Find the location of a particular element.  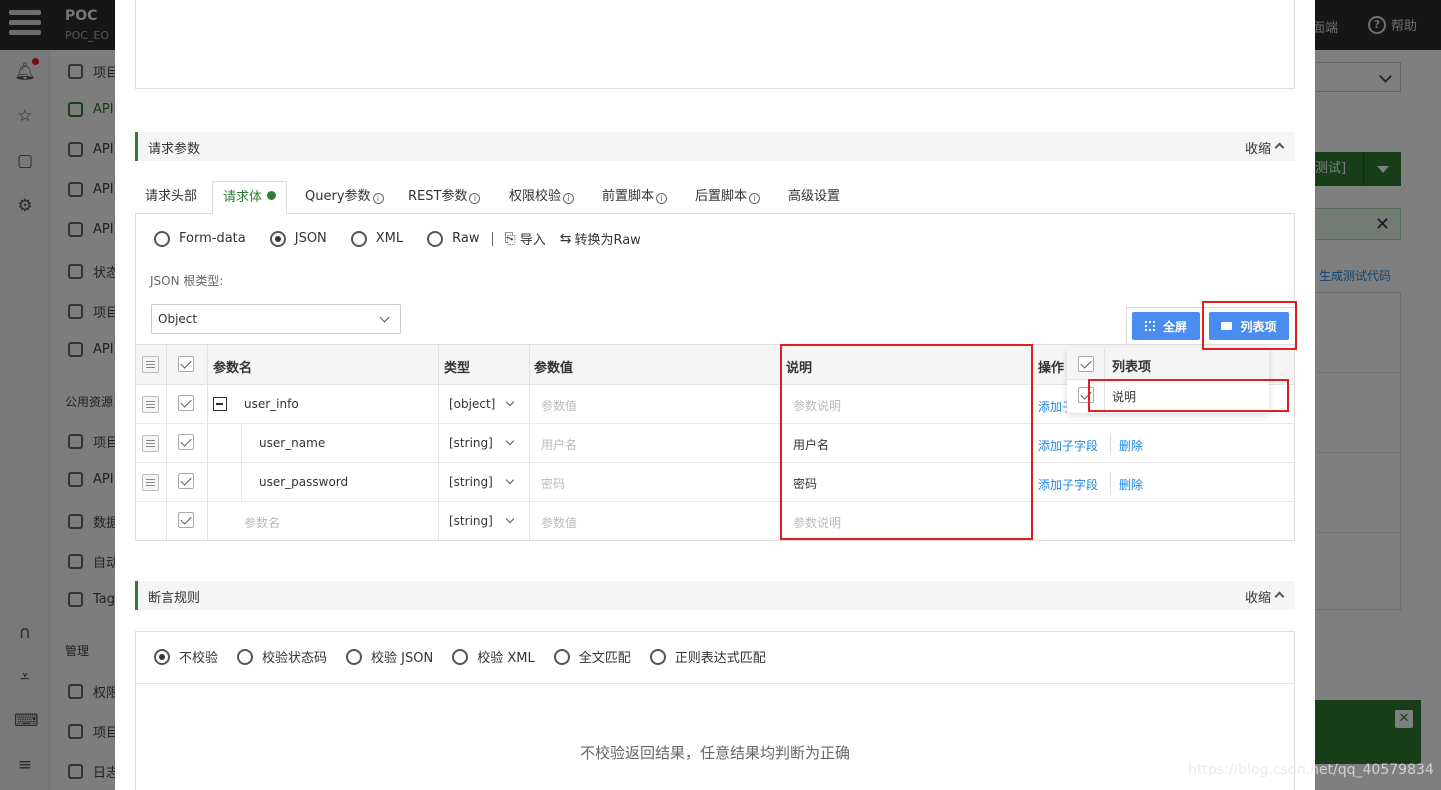

radio-full-match: 全文匹配 is located at coordinates (592, 656).